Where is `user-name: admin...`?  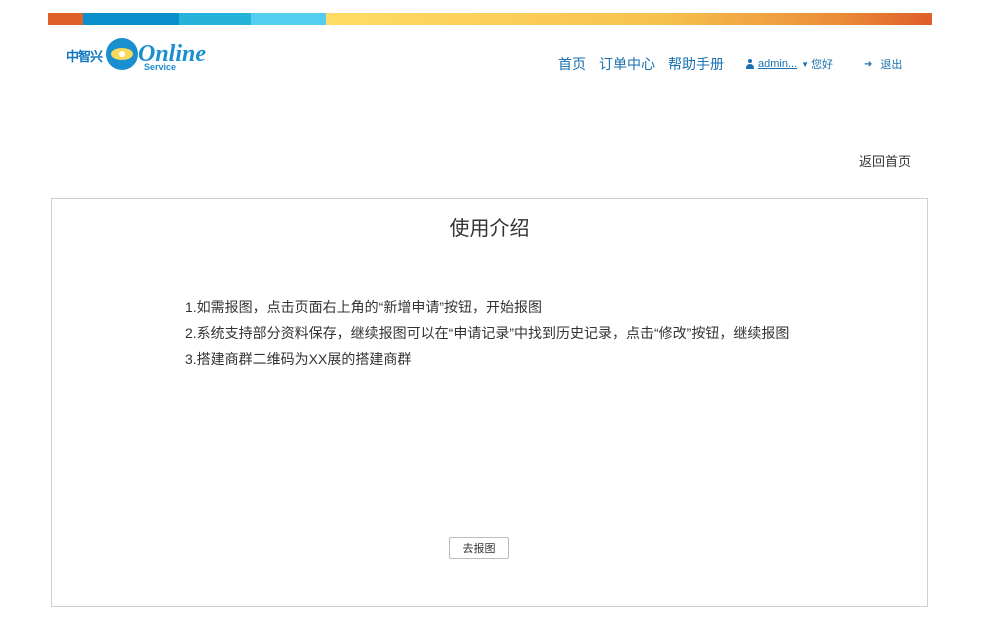
user-name: admin... is located at coordinates (778, 64).